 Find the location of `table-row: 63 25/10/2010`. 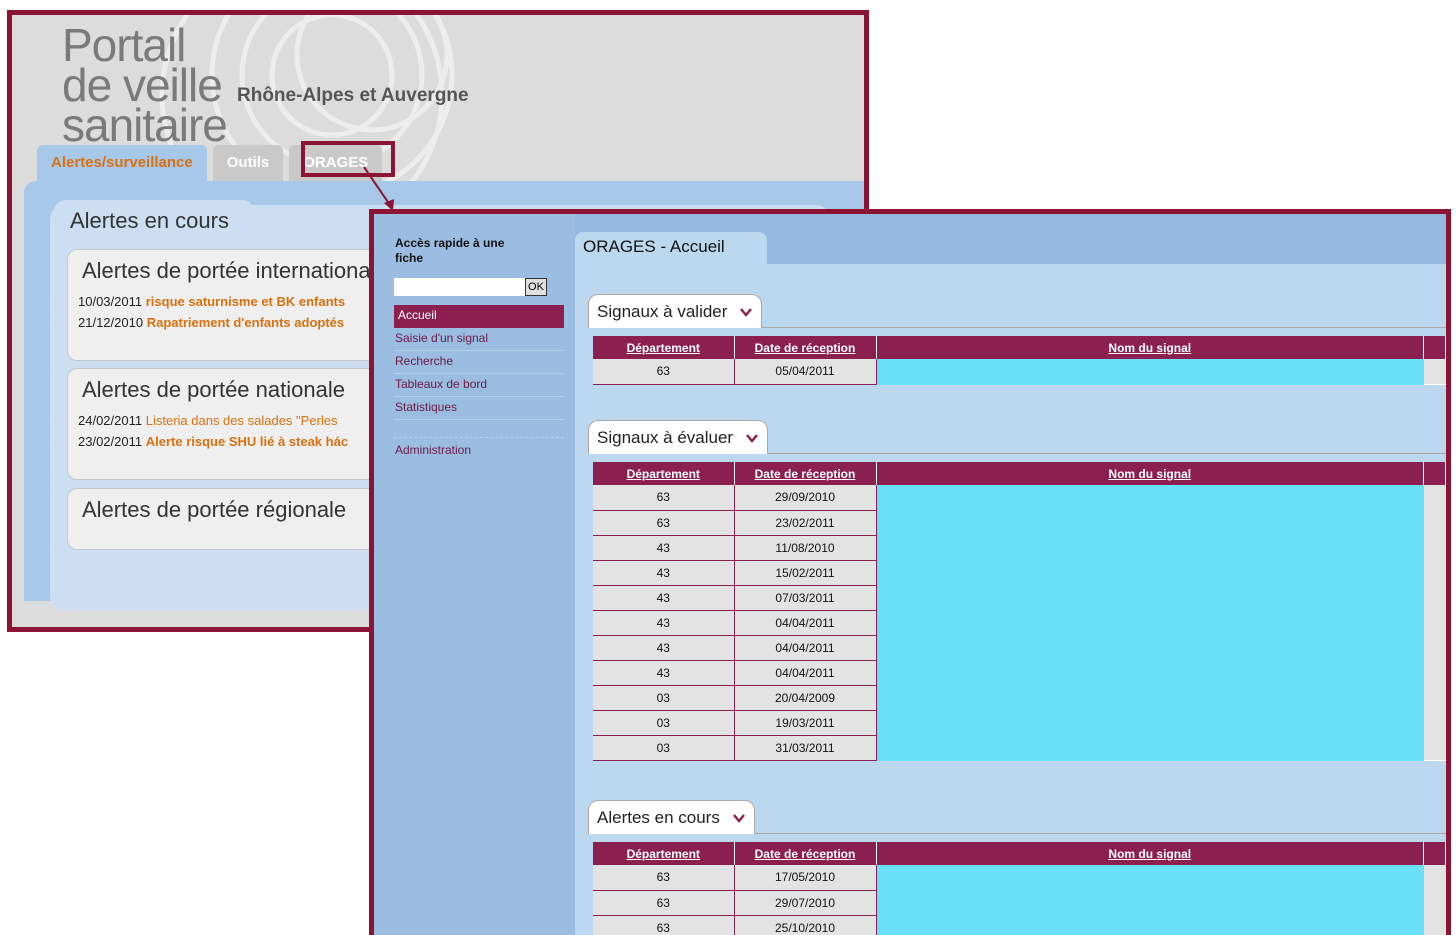

table-row: 63 25/10/2010 is located at coordinates (1019, 925).